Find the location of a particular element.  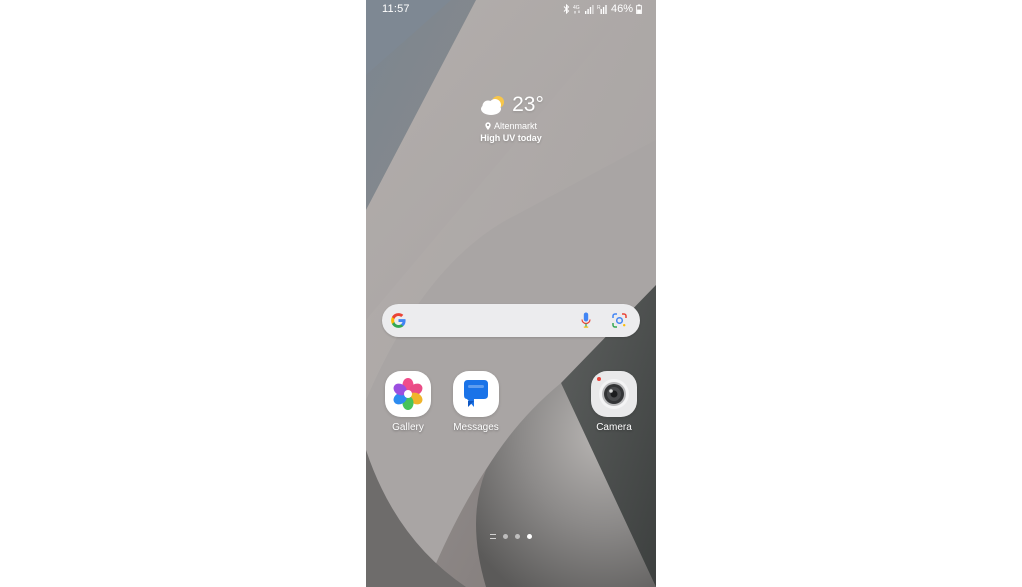

signal-icon is located at coordinates (589, 9).